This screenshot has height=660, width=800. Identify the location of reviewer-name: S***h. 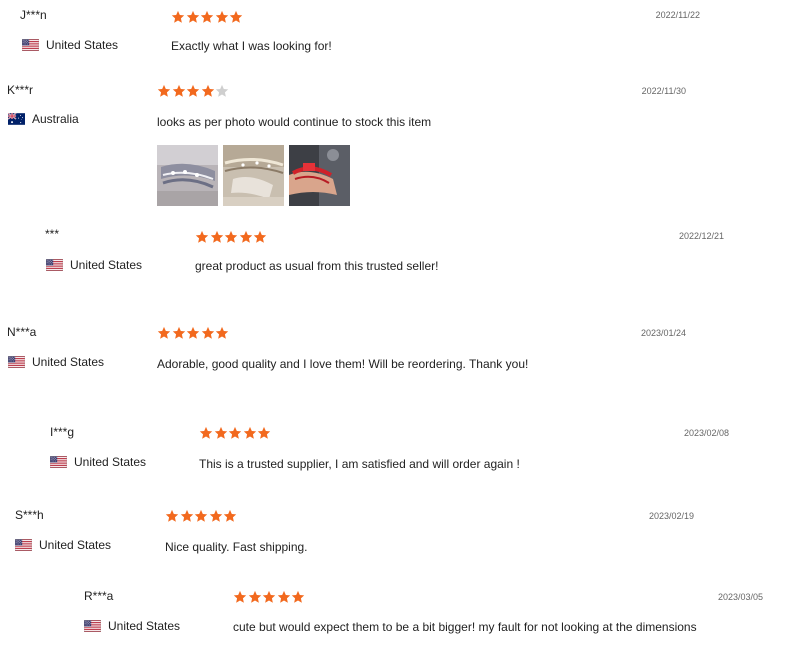
(29, 515).